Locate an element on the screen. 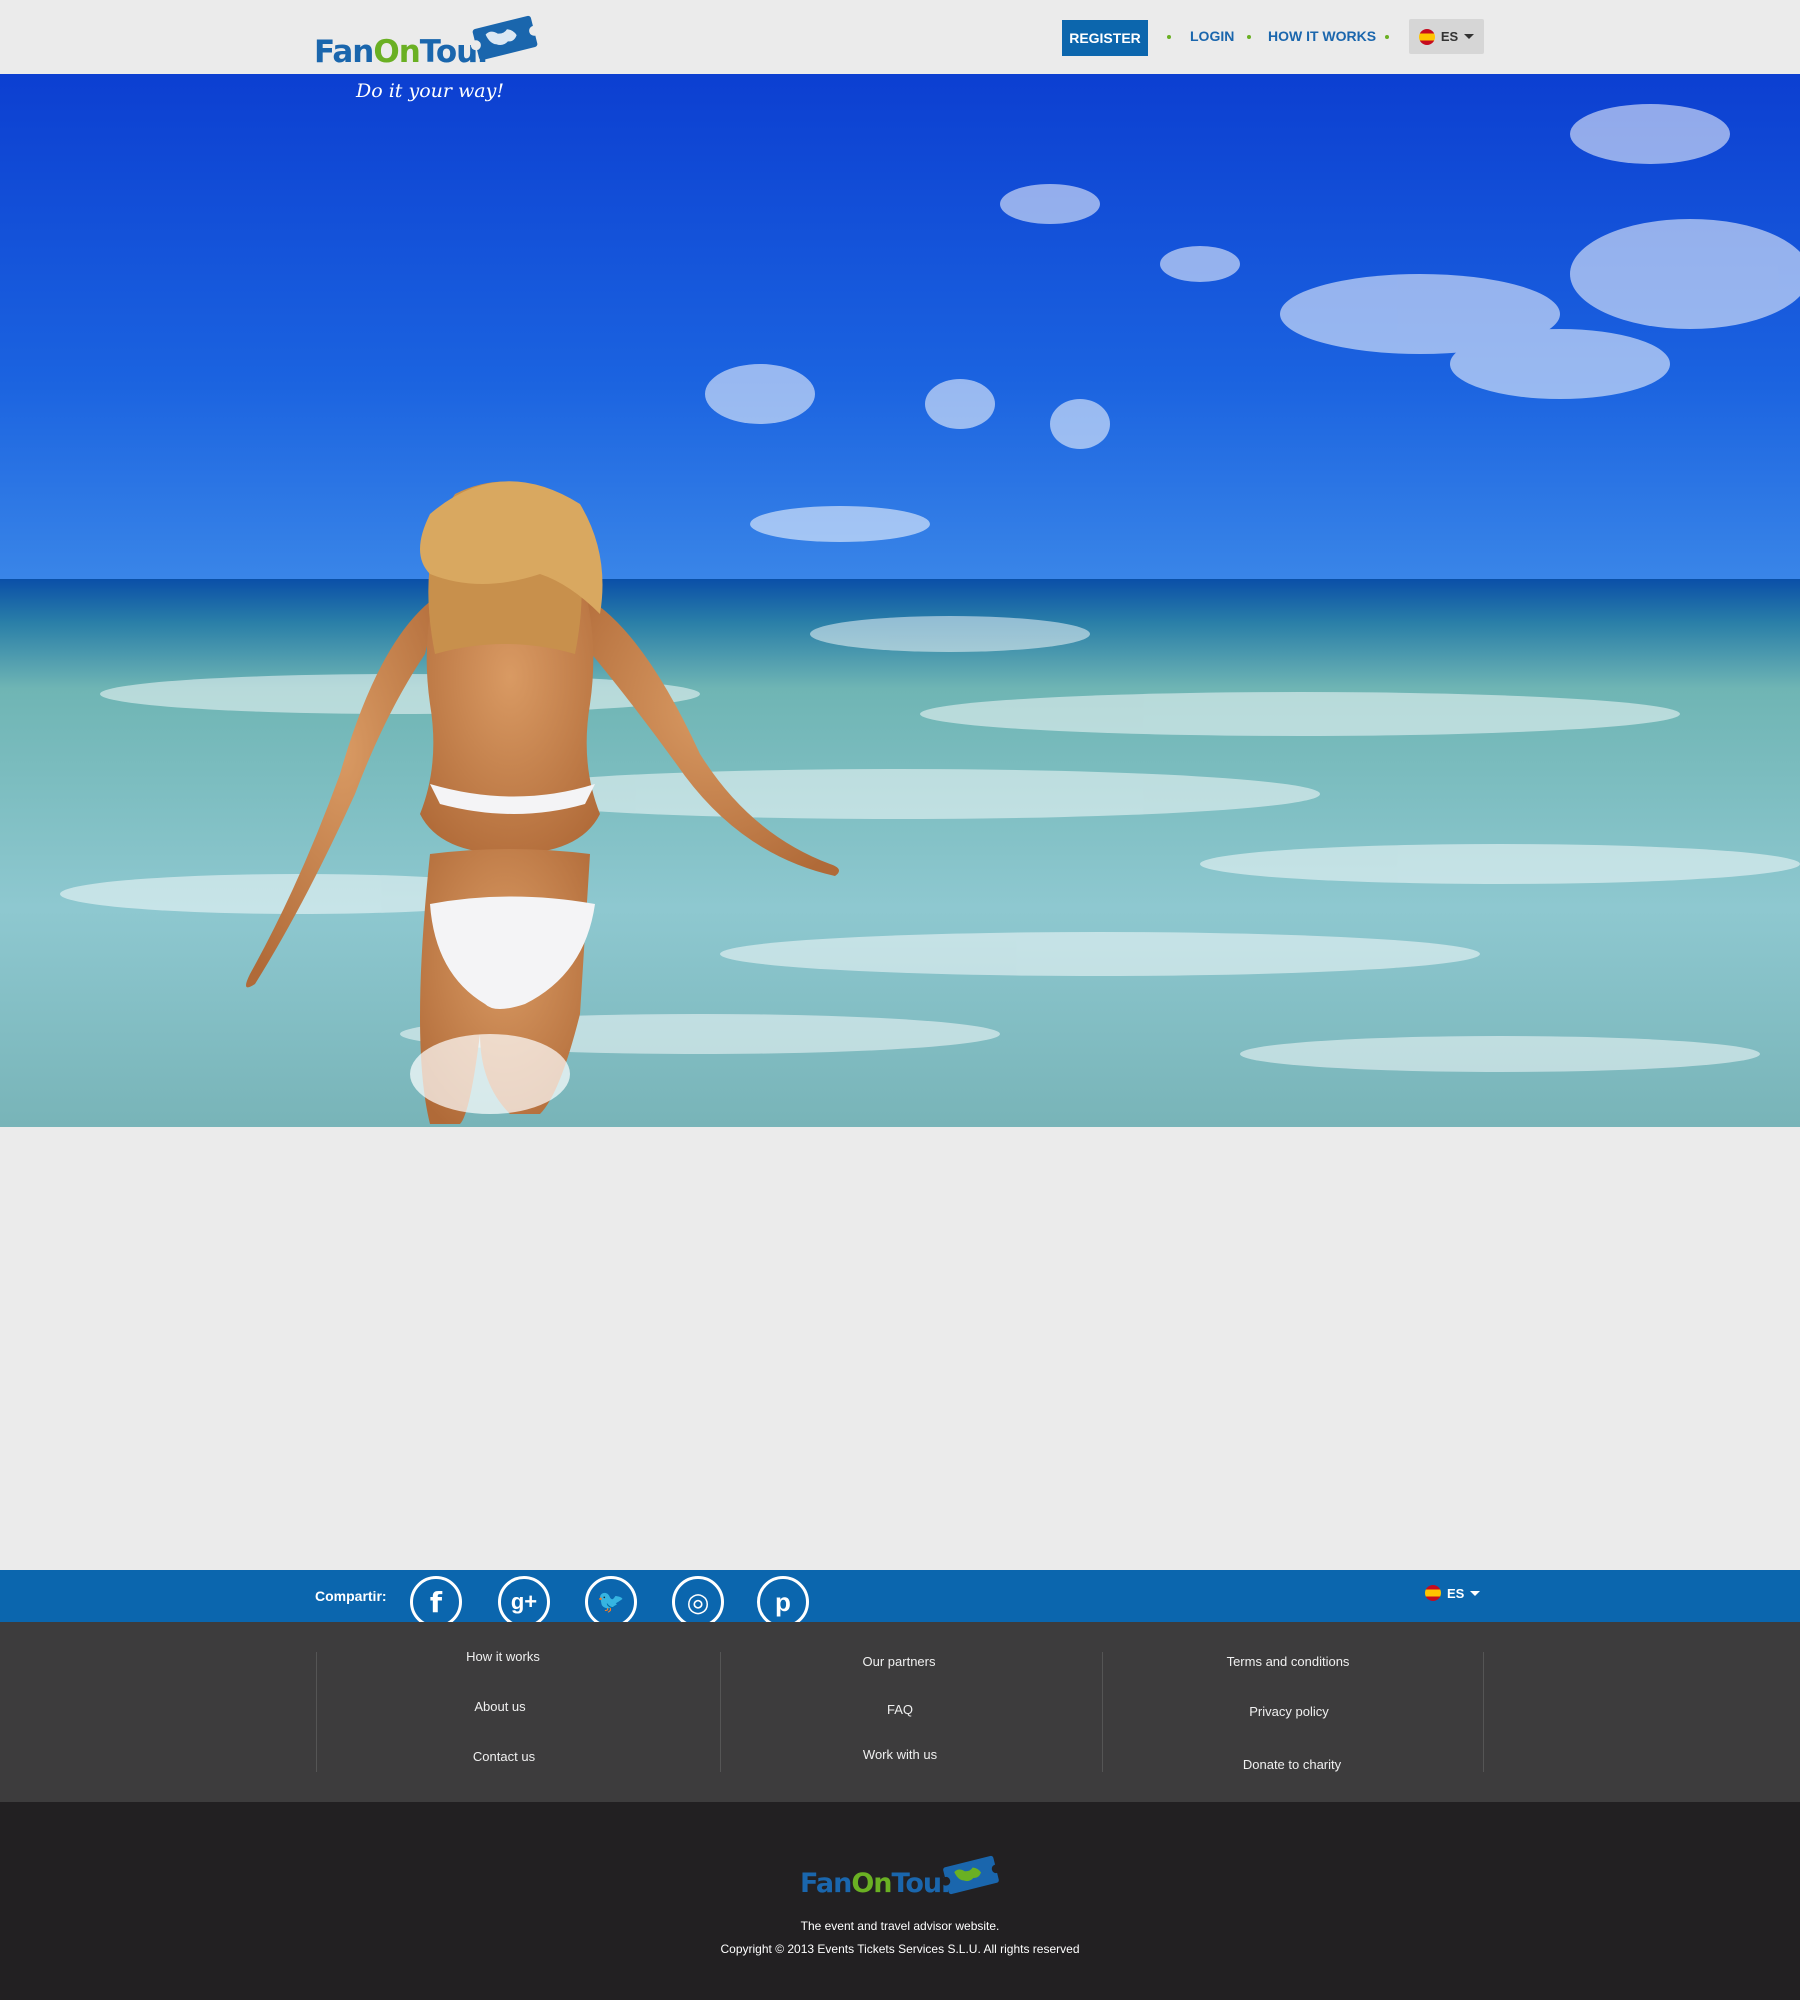 This screenshot has width=1800, height=2000. site-logo: FanOnTour is located at coordinates (429, 44).